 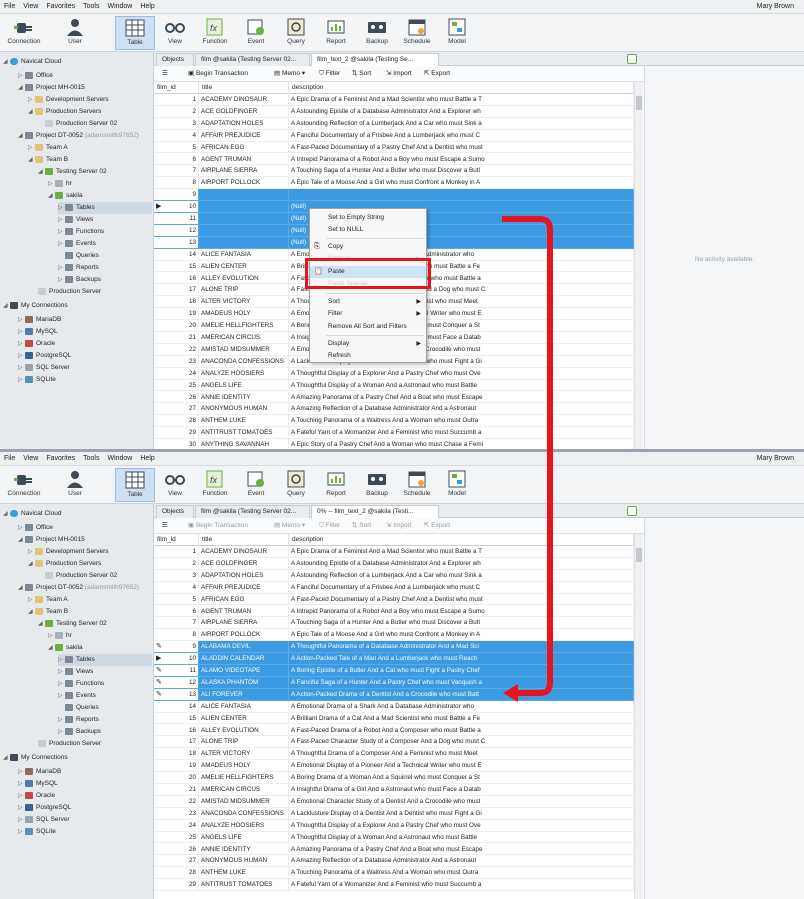 I want to click on cell-film-id: 11, so click(x=176, y=219).